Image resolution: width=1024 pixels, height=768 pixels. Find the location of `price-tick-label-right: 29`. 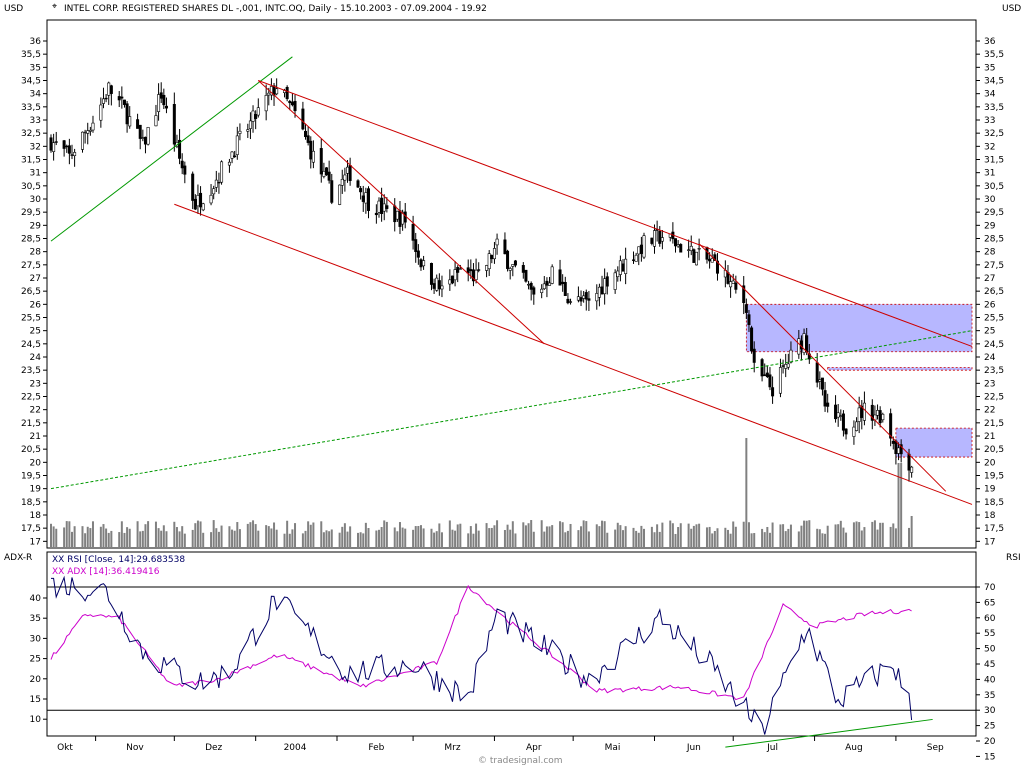

price-tick-label-right: 29 is located at coordinates (990, 226).